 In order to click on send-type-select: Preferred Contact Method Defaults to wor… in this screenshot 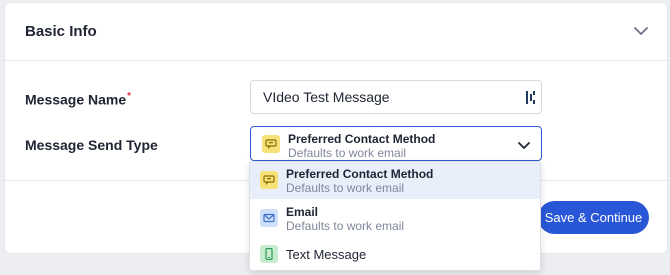, I will do `click(396, 143)`.